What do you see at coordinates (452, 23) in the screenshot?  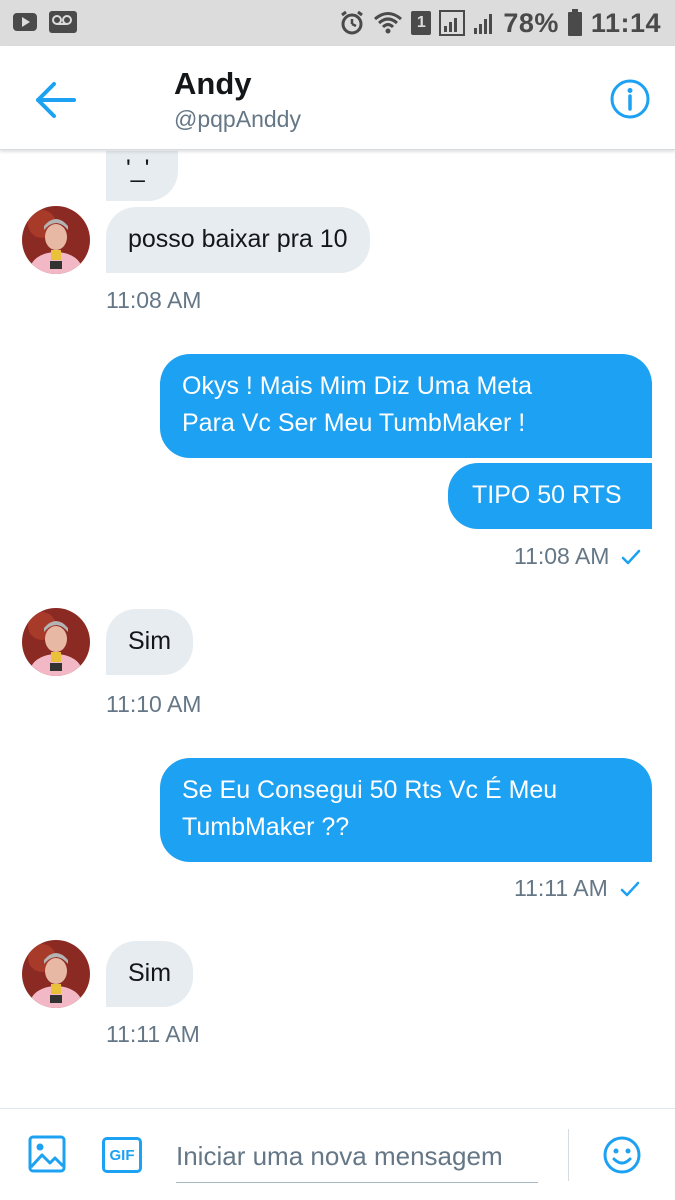 I see `signal-icon` at bounding box center [452, 23].